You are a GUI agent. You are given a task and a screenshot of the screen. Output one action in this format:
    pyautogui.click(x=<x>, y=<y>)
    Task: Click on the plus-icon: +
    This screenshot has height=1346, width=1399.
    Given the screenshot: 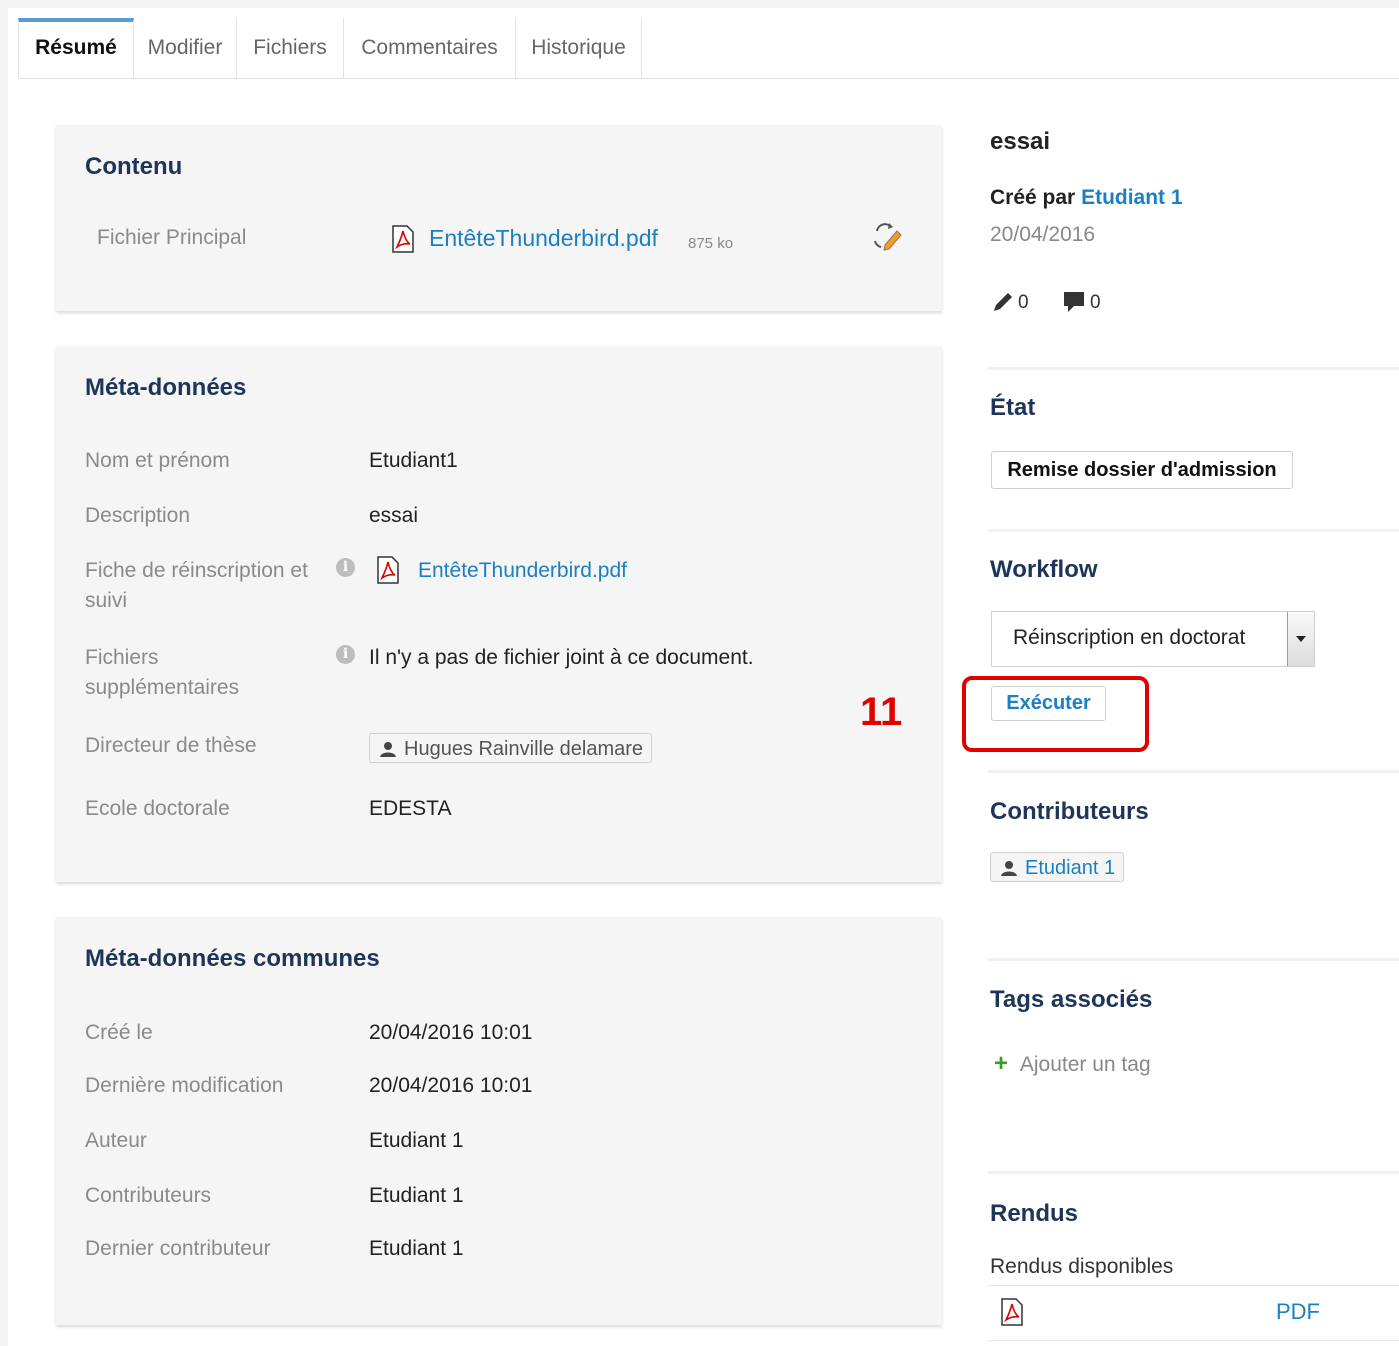 What is the action you would take?
    pyautogui.click(x=1001, y=1063)
    